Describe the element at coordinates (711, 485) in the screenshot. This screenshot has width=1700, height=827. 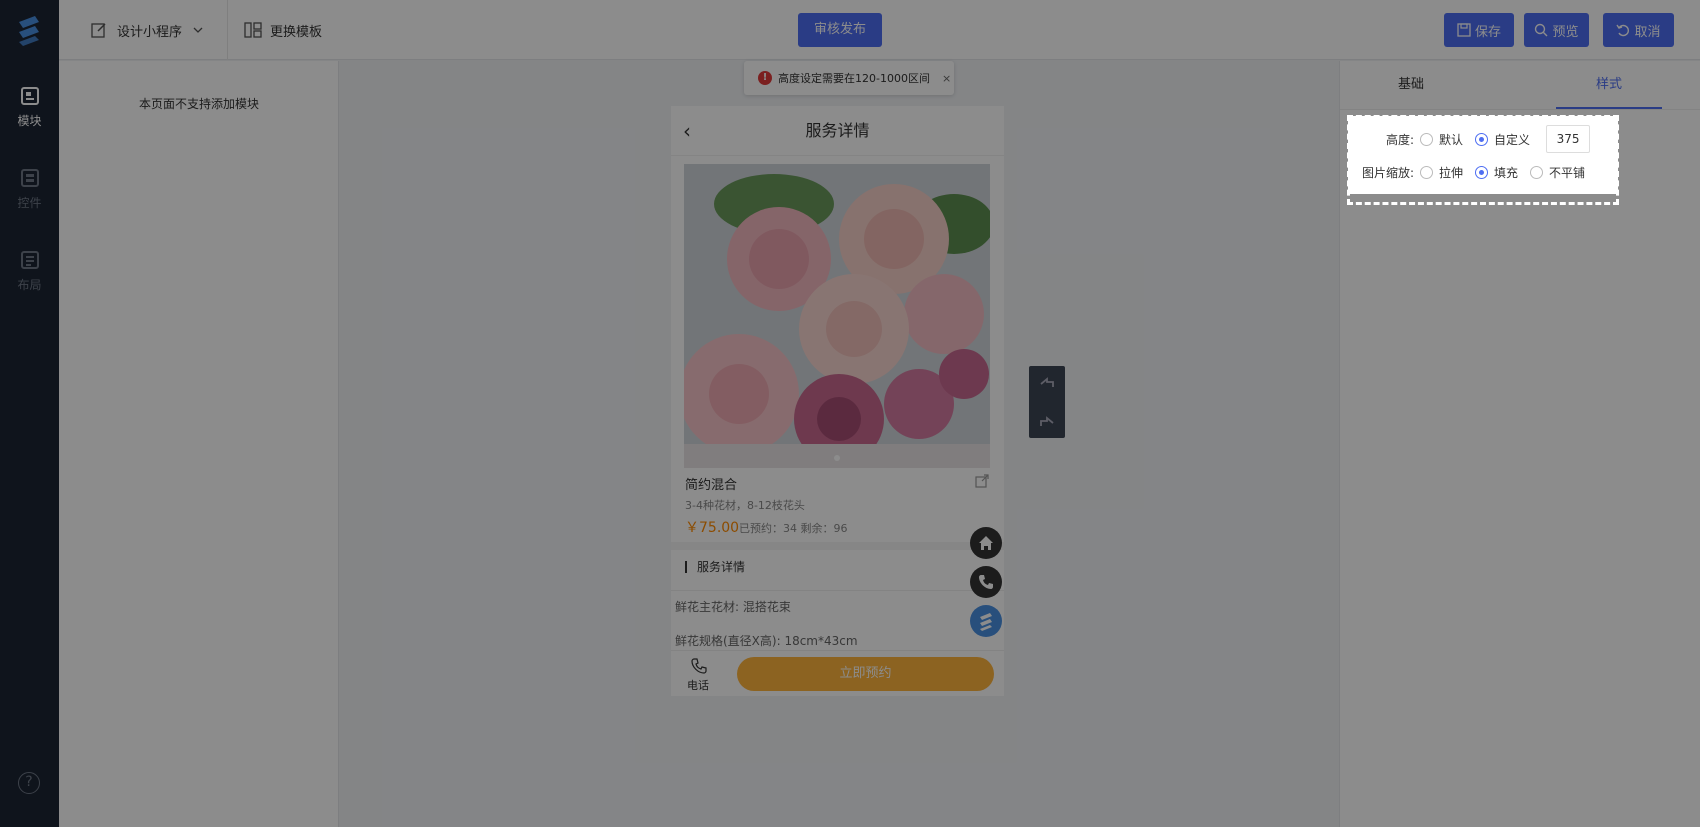
I see `product-name: 简约混合` at that location.